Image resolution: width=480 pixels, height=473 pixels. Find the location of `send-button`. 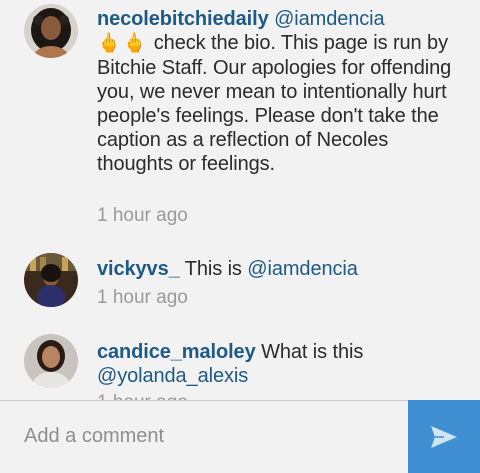

send-button is located at coordinates (444, 436).